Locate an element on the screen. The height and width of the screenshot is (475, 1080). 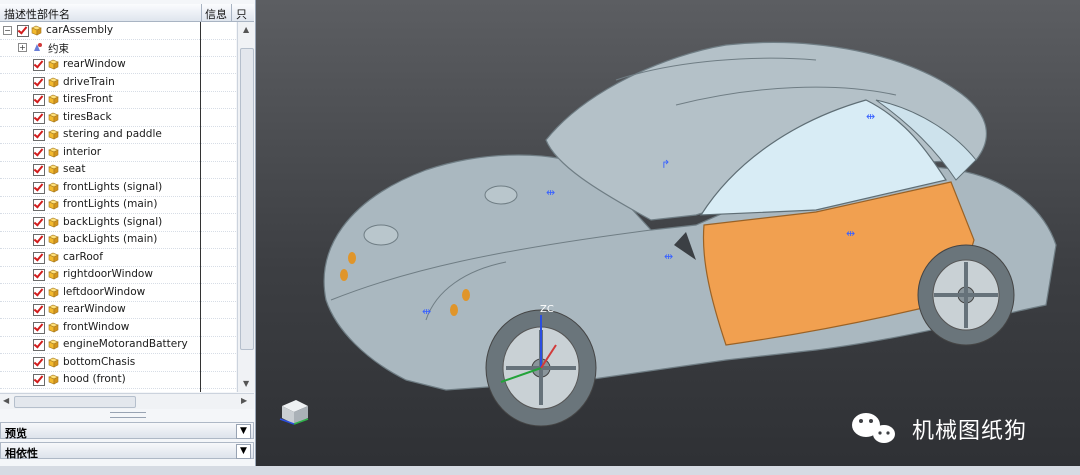
collapse-icon: − is located at coordinates (7, 30).